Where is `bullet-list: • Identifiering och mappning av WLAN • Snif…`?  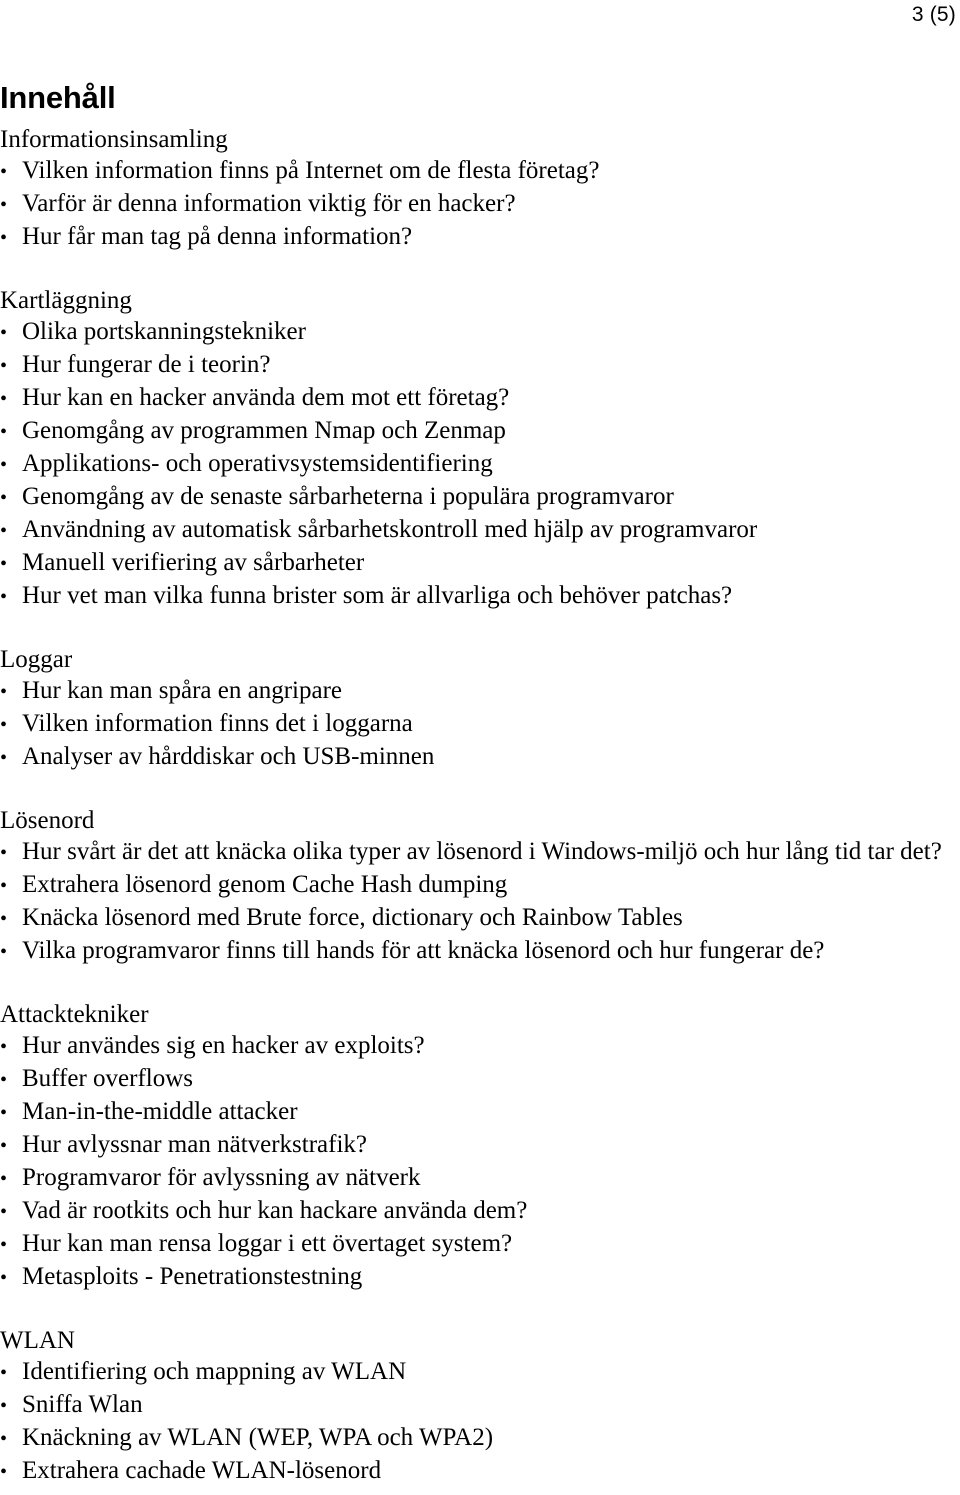
bullet-list: • Identifiering och mappning av WLAN • Snif… is located at coordinates (476, 1422).